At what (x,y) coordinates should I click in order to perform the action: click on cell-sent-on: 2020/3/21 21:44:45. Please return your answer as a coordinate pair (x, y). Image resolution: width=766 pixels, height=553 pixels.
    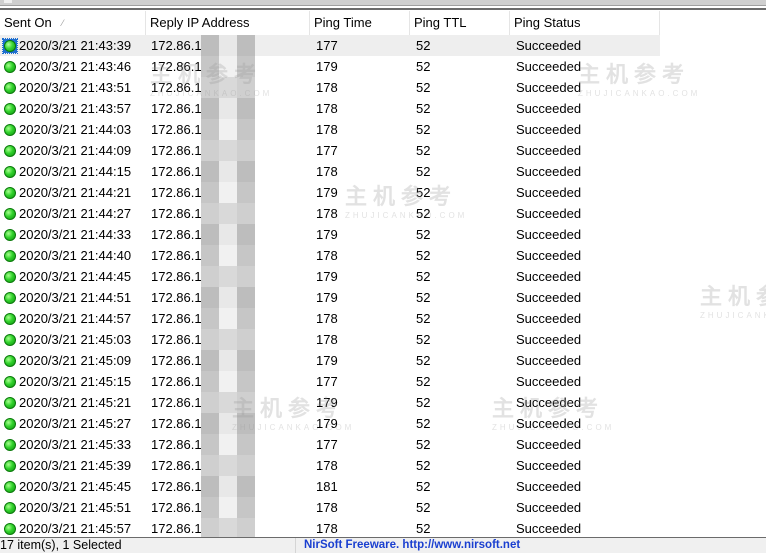
    Looking at the image, I should click on (73, 276).